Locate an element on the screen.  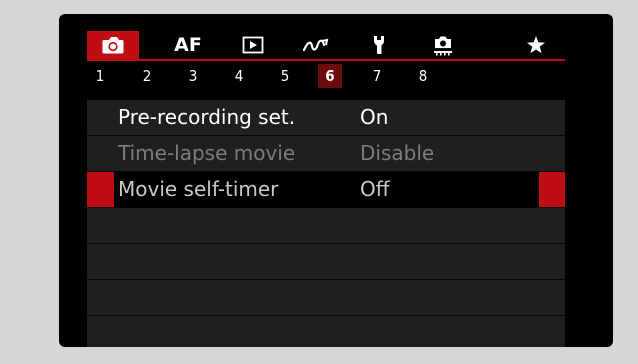
menu-item-value: Off is located at coordinates (375, 189).